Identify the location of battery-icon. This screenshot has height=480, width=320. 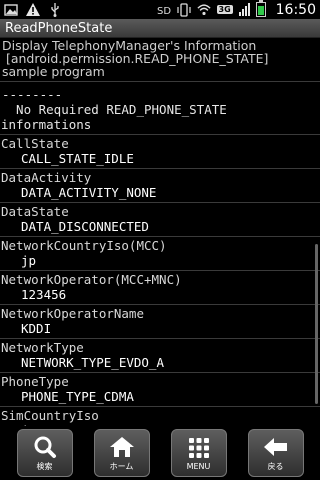
(260, 8).